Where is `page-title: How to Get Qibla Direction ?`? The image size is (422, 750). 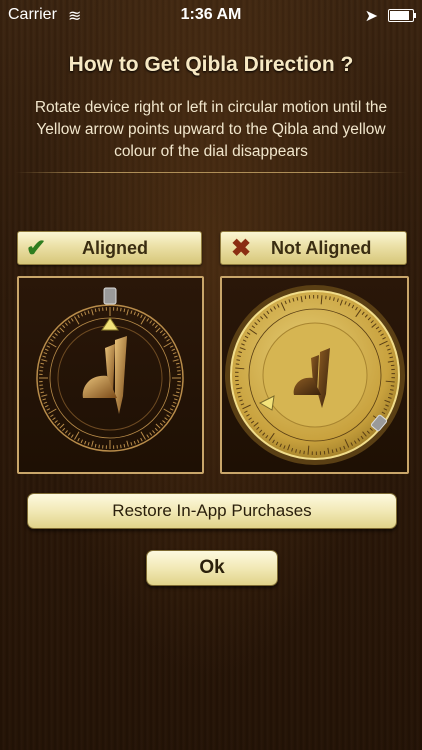
page-title: How to Get Qibla Direction ? is located at coordinates (211, 64).